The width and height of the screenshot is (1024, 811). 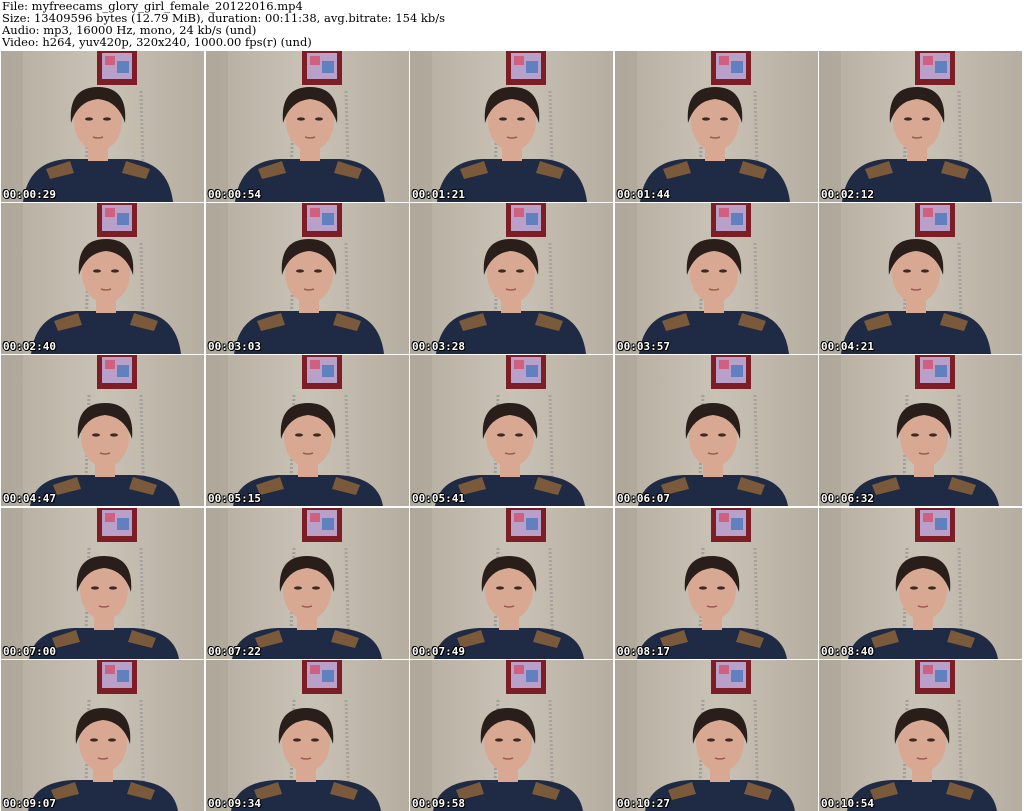 I want to click on video-thumbnail: 00:04:21, so click(x=920, y=278).